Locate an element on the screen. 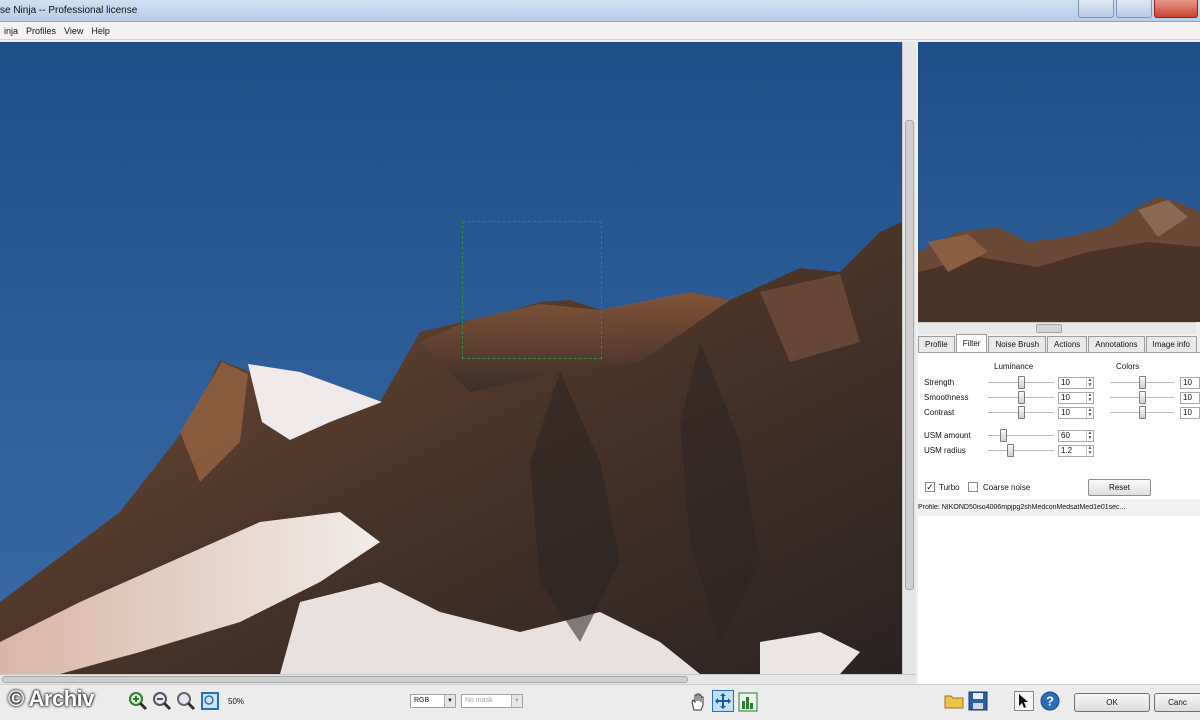  preview-pane is located at coordinates (1059, 182).